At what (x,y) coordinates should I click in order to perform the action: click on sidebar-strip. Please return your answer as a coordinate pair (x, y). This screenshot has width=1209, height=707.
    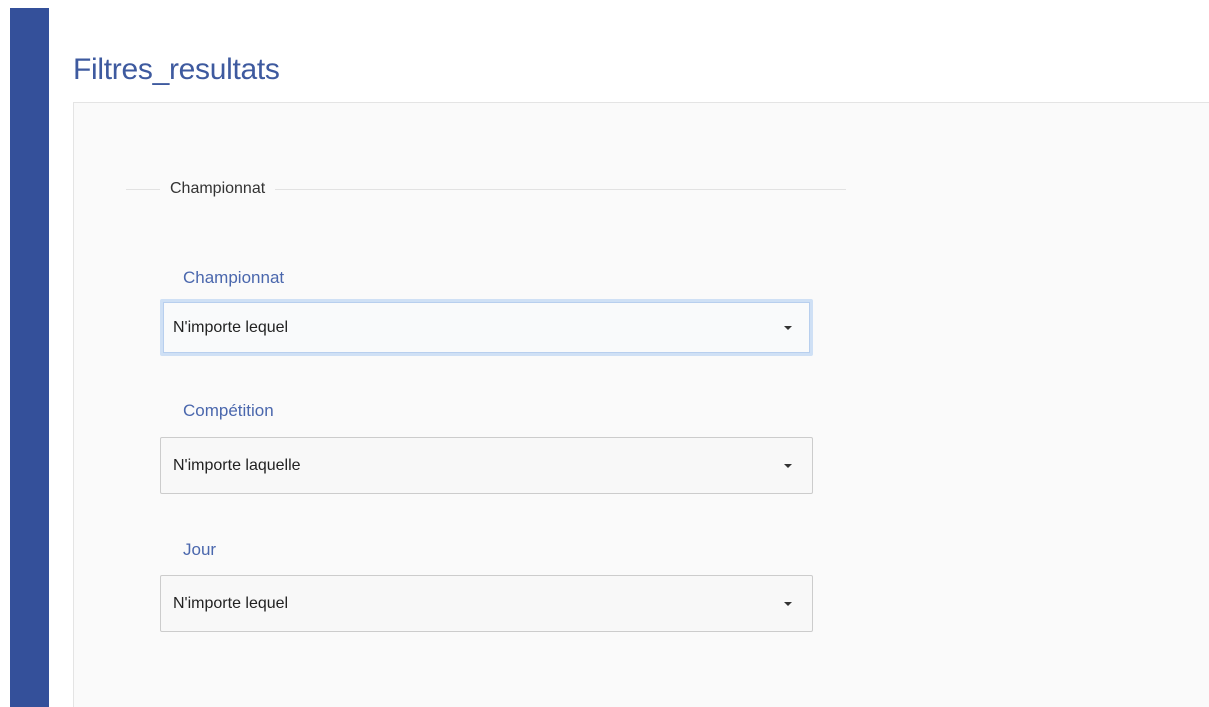
    Looking at the image, I should click on (29, 357).